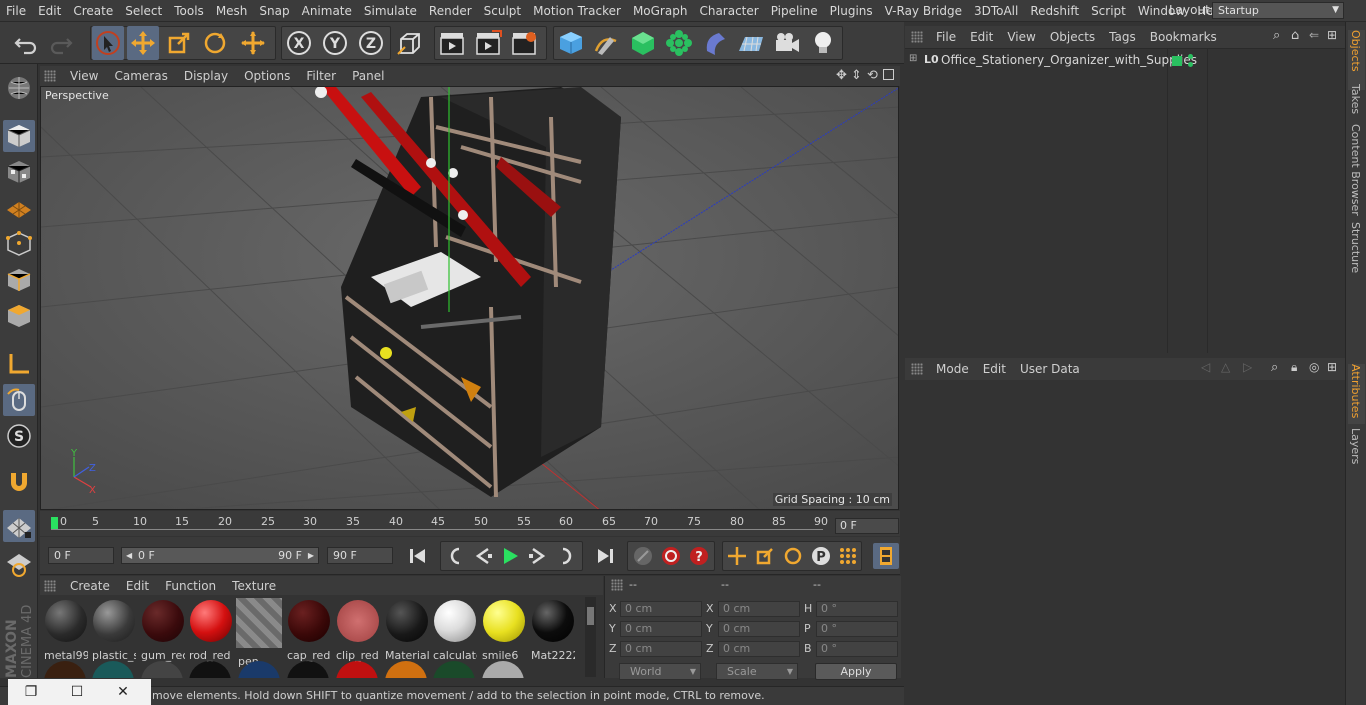 The width and height of the screenshot is (1366, 705). Describe the element at coordinates (606, 43) in the screenshot. I see `pen-spline-button` at that location.